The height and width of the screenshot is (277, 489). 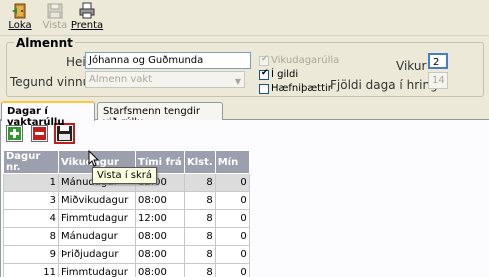 What do you see at coordinates (264, 89) in the screenshot?
I see `haefnipaettir-checkbox` at bounding box center [264, 89].